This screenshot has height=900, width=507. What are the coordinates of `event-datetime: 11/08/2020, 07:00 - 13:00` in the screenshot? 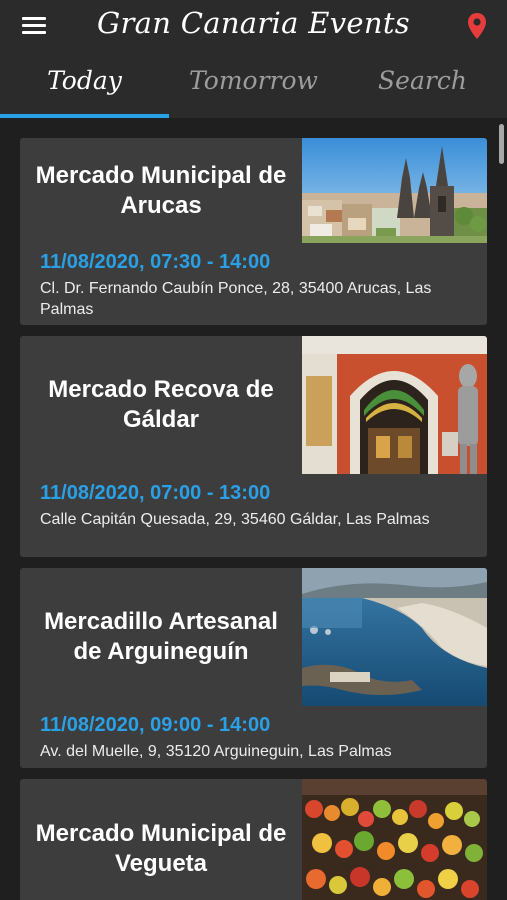 It's located at (155, 493).